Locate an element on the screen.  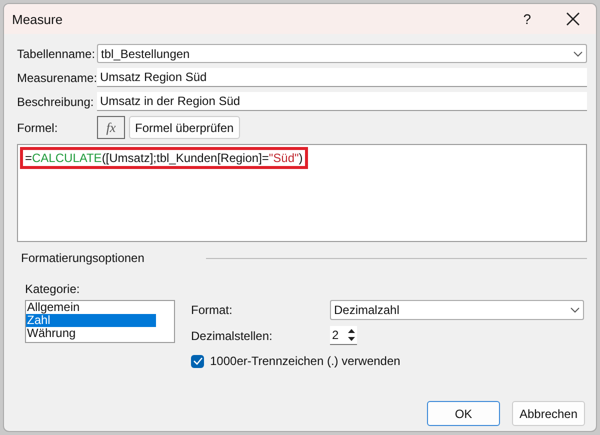
section-title: Formatierungsoptionen is located at coordinates (82, 258).